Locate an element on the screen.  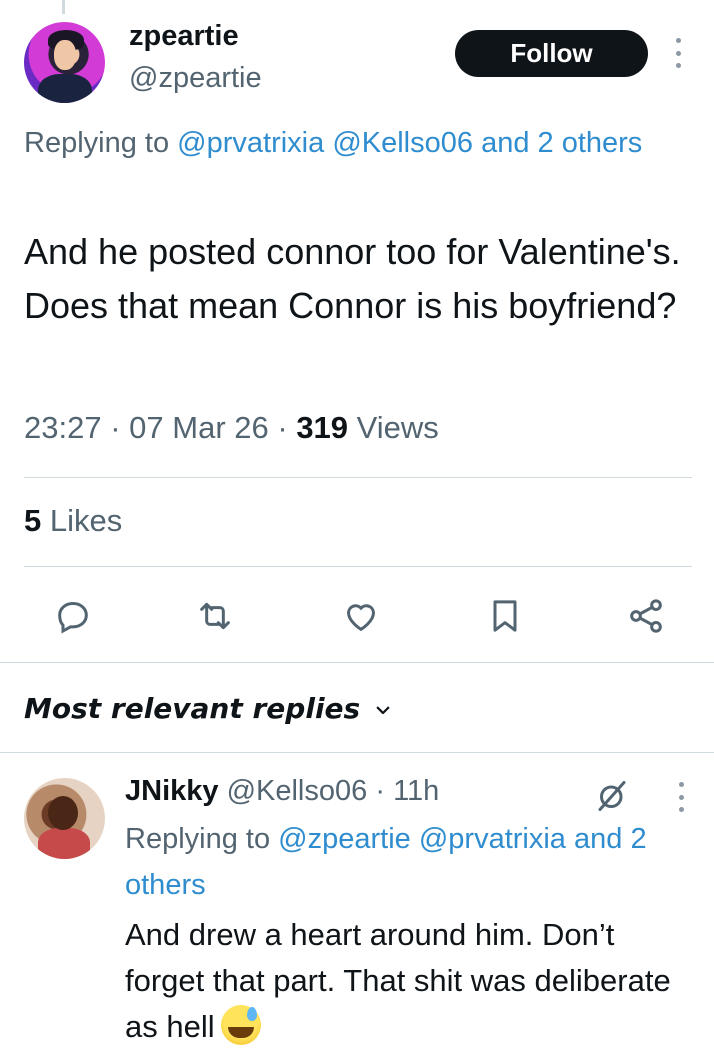
views-label: Views is located at coordinates (397, 427).